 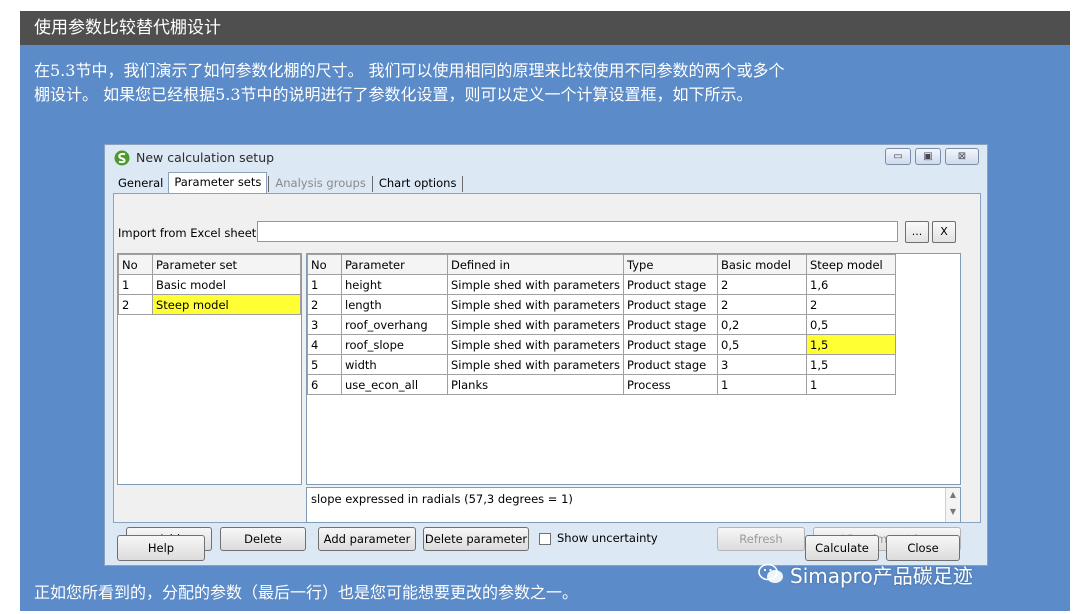 I want to click on tab-chart-options: Chart options, so click(x=418, y=184).